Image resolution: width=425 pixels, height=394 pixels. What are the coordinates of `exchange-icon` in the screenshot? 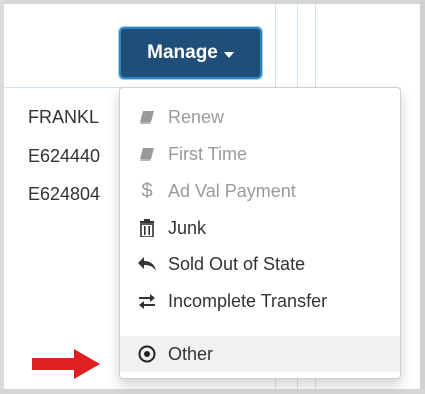 It's located at (147, 301).